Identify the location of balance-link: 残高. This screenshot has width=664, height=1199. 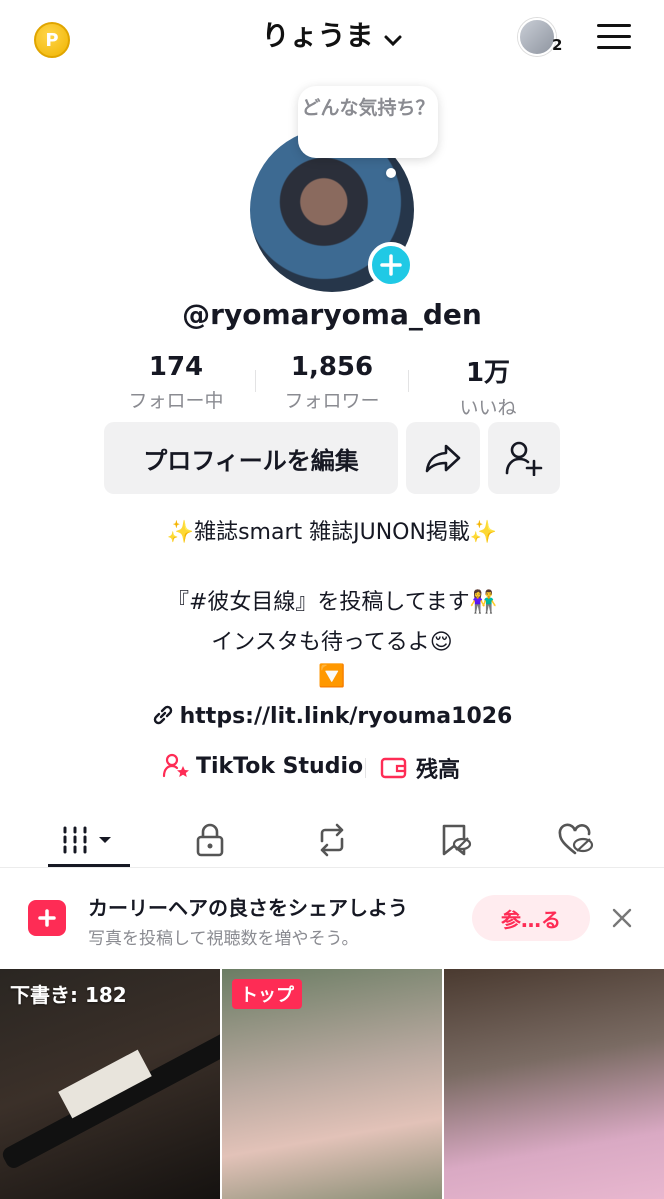
(420, 768).